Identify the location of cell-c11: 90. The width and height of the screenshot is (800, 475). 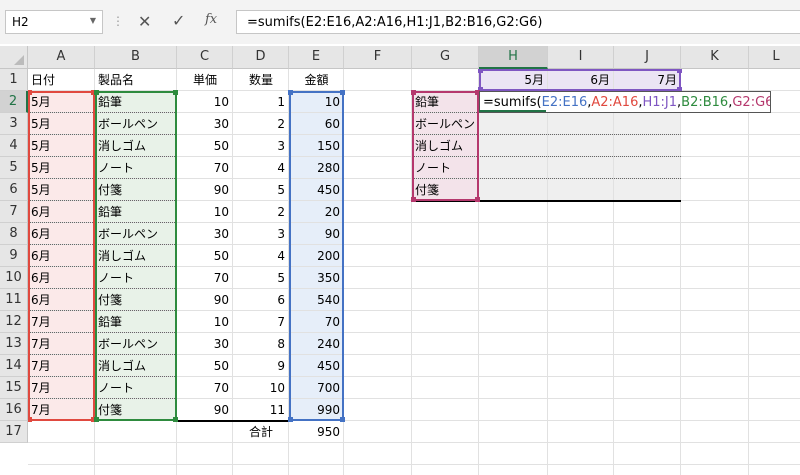
(205, 300).